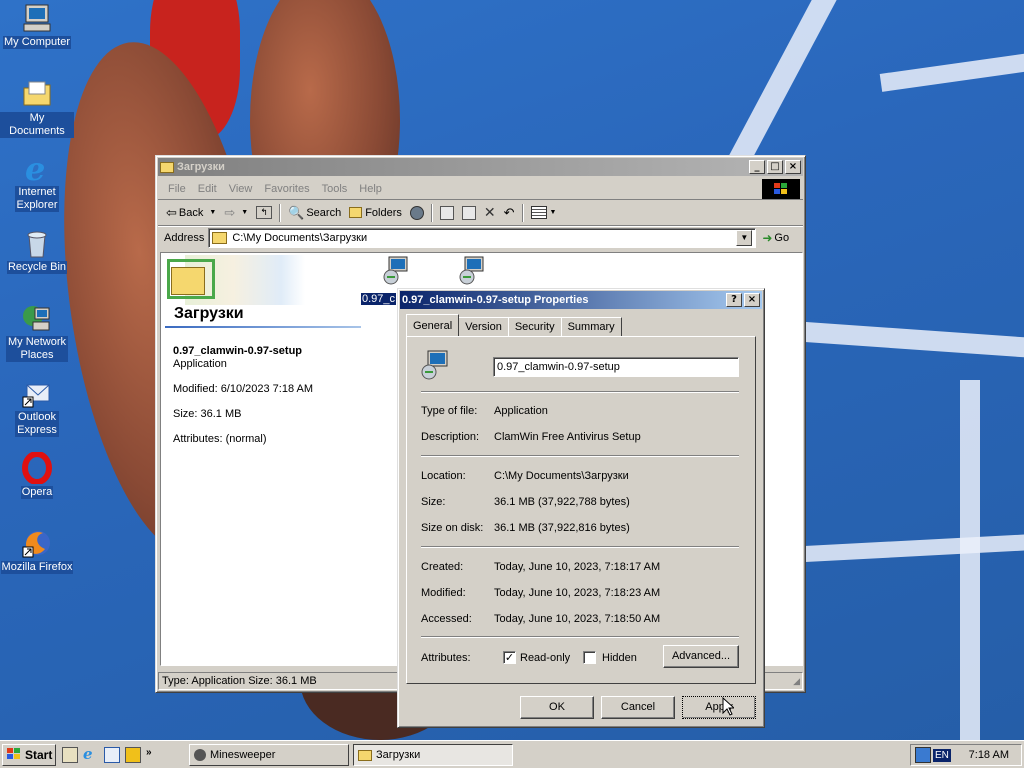 This screenshot has width=1024, height=768. What do you see at coordinates (442, 567) in the screenshot?
I see `created-label: Created:` at bounding box center [442, 567].